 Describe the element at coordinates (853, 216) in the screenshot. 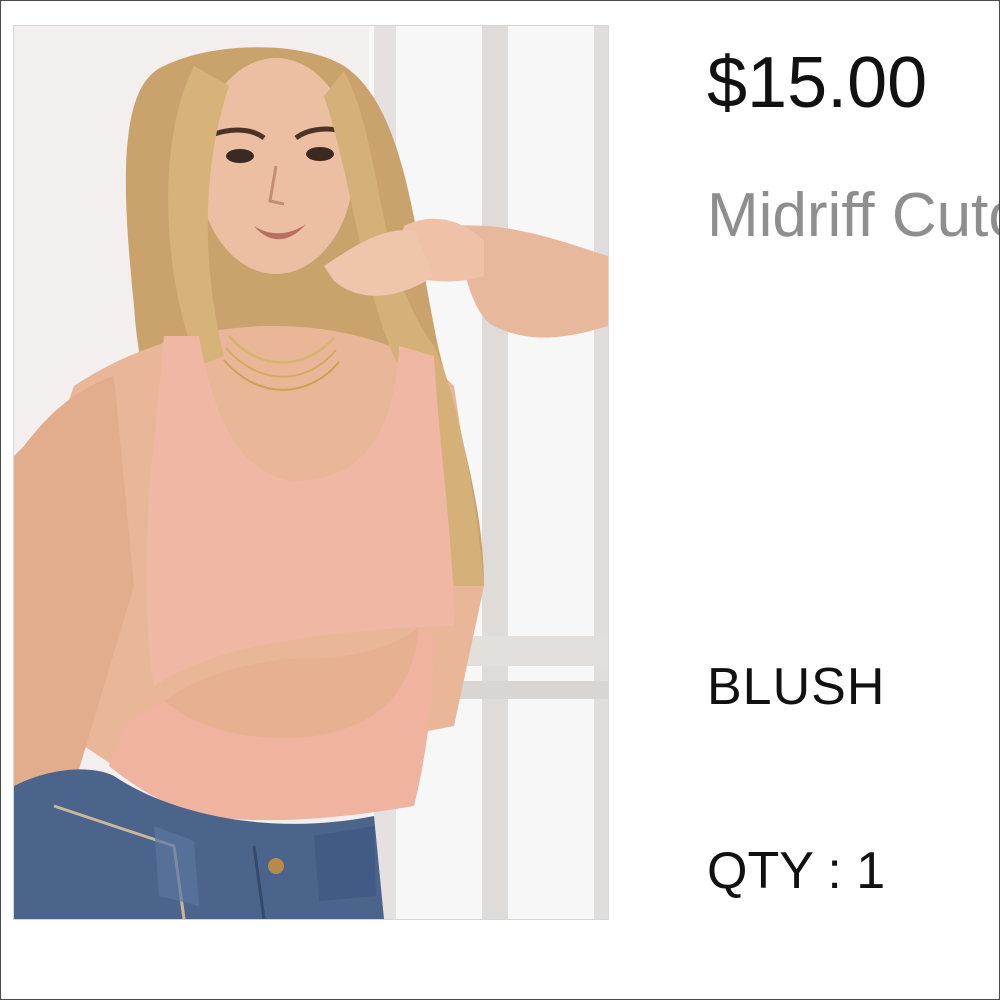

I see `product-name: Midriff Cutout Bodysuit` at that location.